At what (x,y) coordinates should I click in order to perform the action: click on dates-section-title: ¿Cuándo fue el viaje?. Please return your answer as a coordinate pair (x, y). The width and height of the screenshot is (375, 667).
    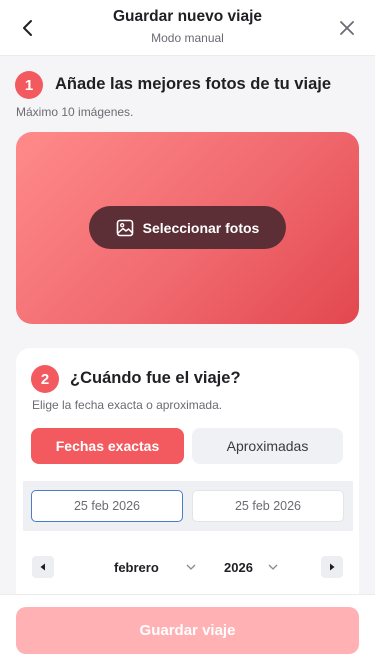
    Looking at the image, I should click on (155, 378).